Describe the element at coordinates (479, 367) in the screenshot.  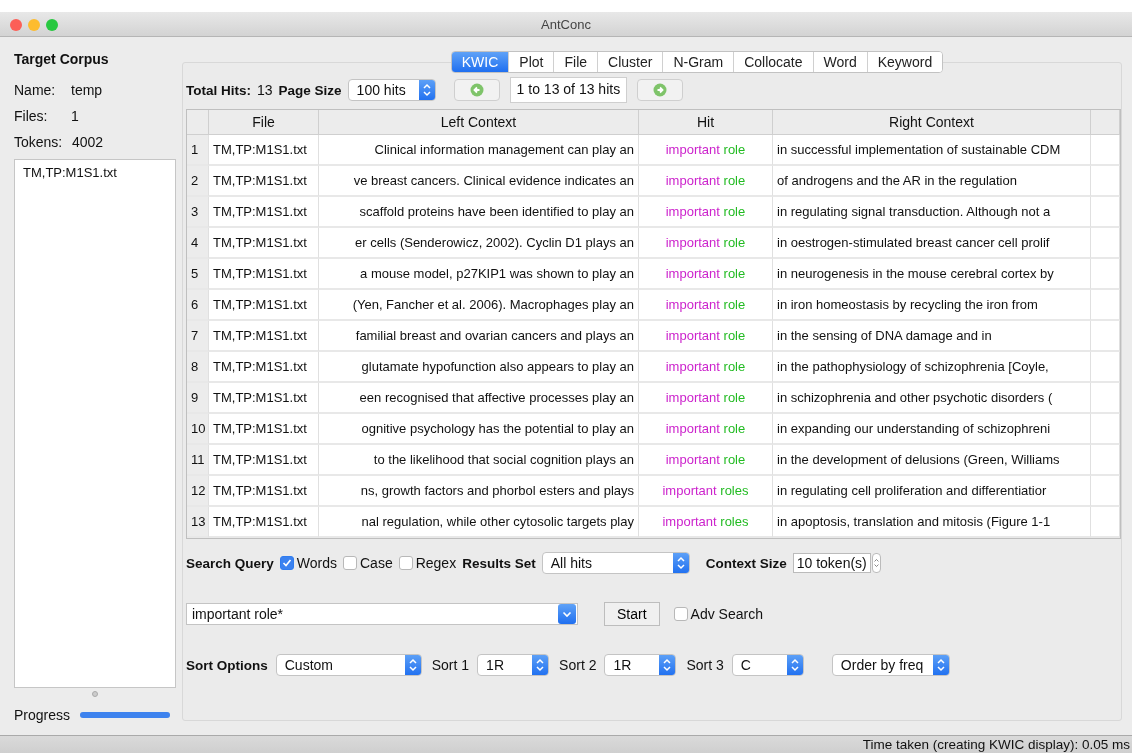
I see `table-cell: glutamate hypofunction also appears to play an` at that location.